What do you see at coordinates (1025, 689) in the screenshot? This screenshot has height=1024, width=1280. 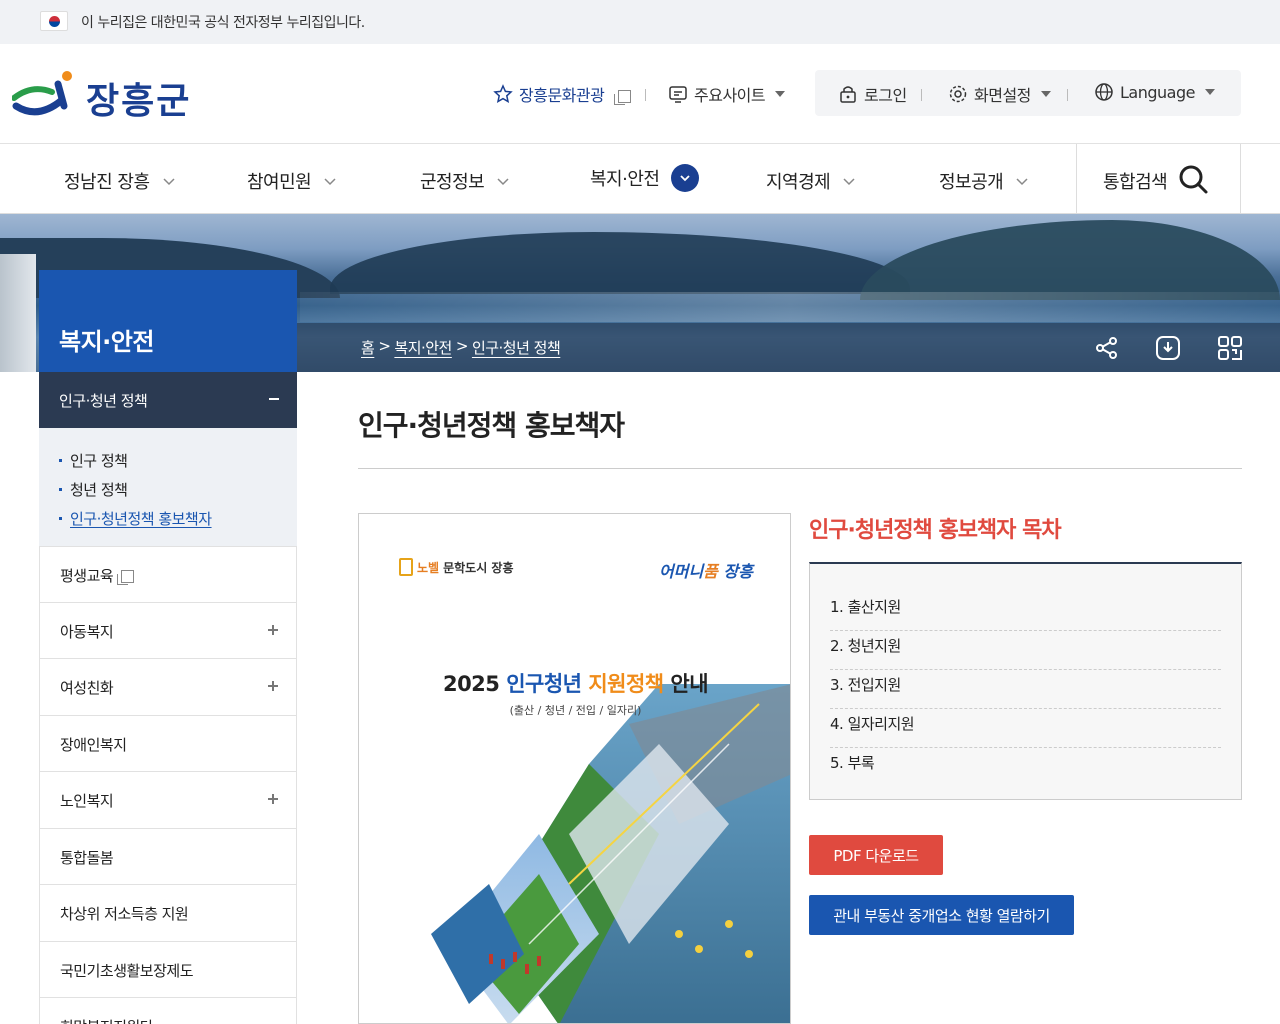 I see `toc-item: 3. 전입지원` at bounding box center [1025, 689].